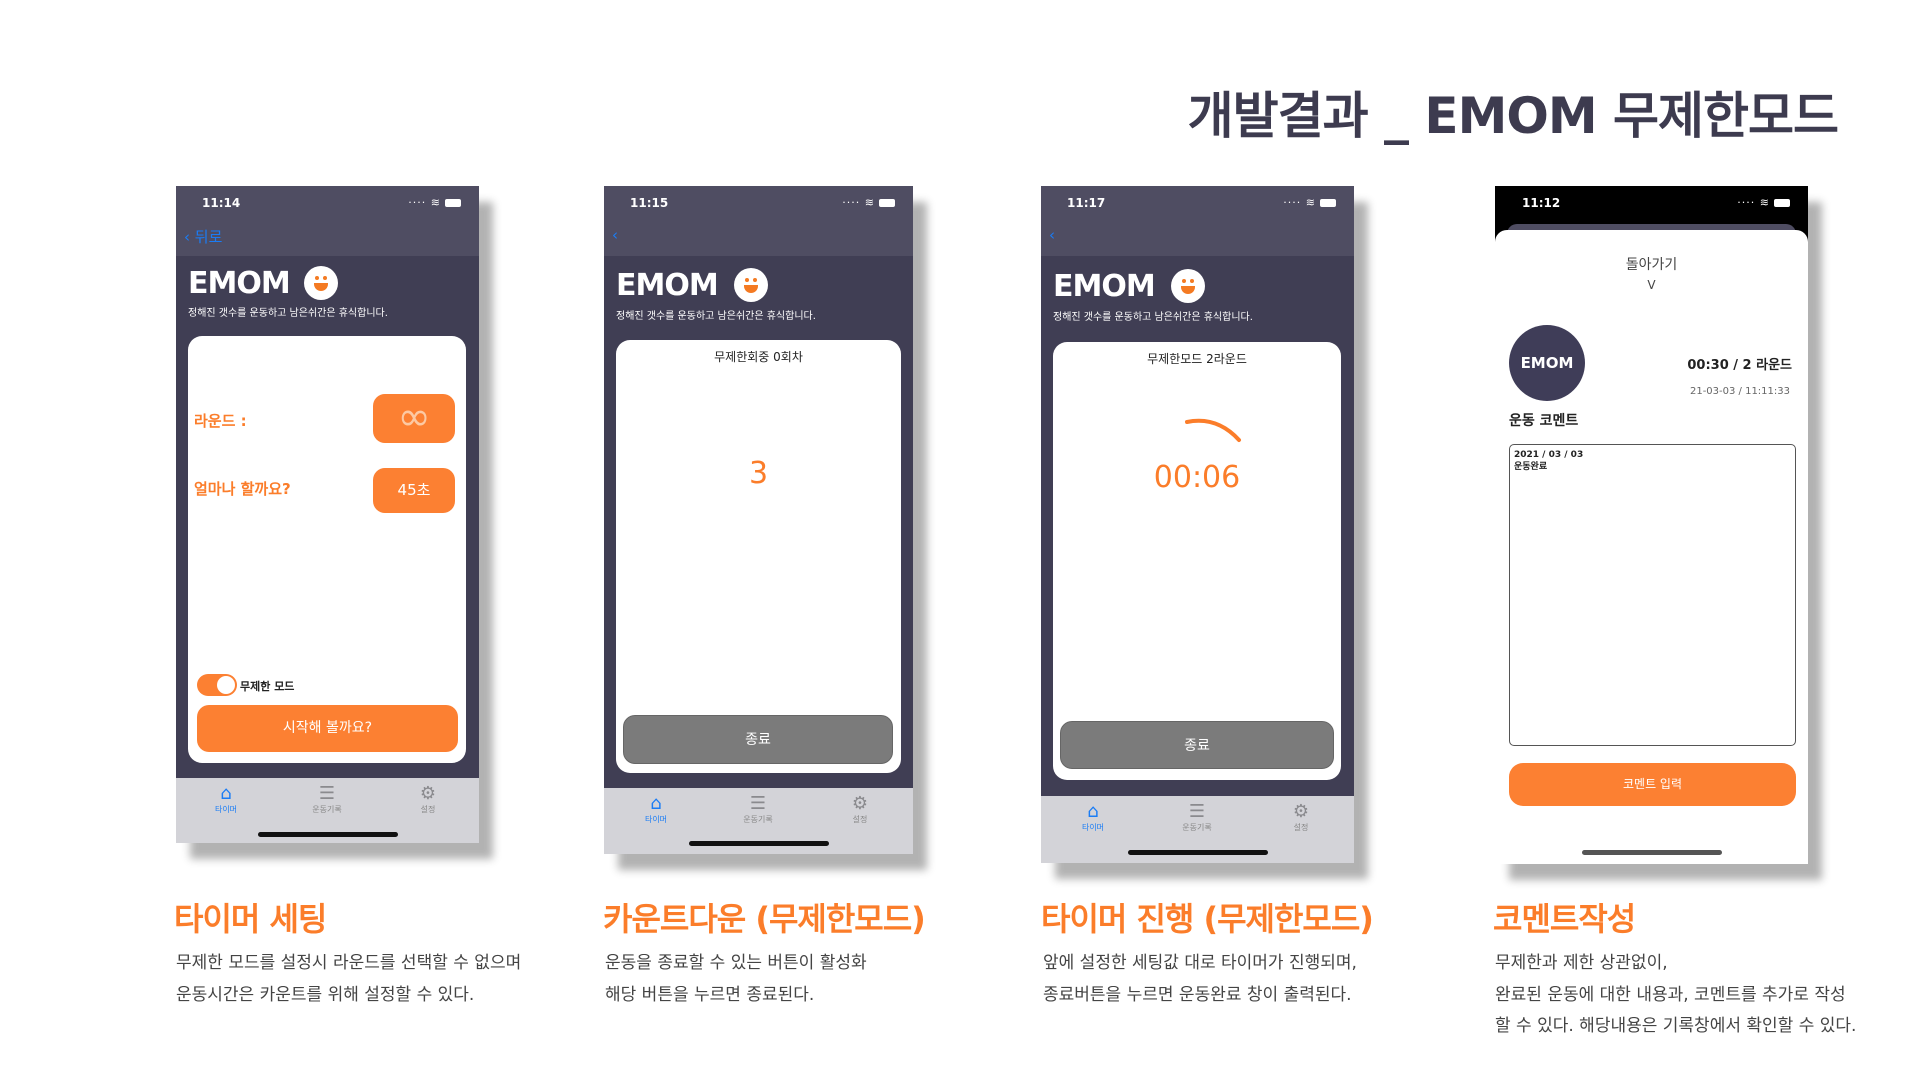 This screenshot has height=1080, width=1920. What do you see at coordinates (764, 919) in the screenshot?
I see `caption-title: 카운트다운 (무제한모드)` at bounding box center [764, 919].